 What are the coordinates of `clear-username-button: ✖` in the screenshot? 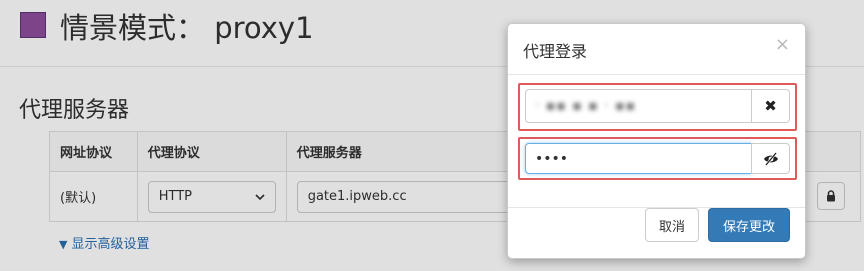 It's located at (770, 106).